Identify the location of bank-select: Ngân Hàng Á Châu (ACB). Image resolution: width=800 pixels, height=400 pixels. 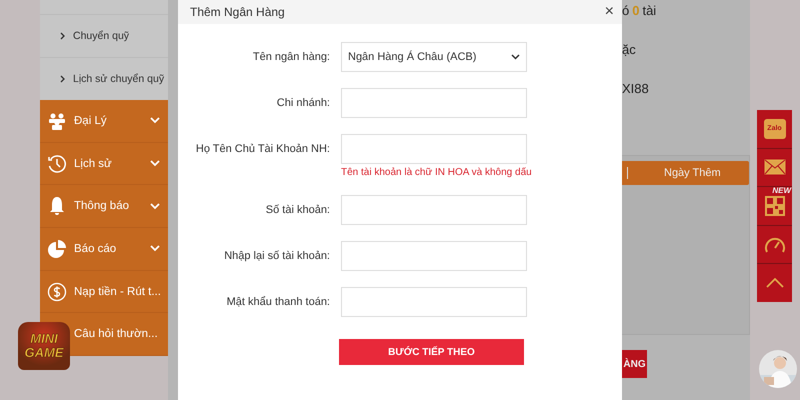
(434, 57).